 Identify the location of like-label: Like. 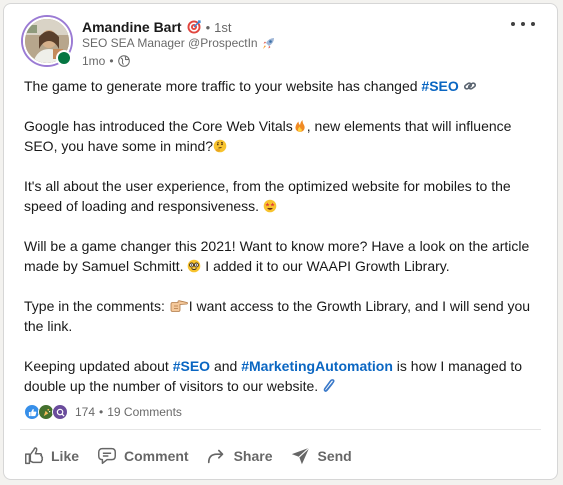
(65, 456).